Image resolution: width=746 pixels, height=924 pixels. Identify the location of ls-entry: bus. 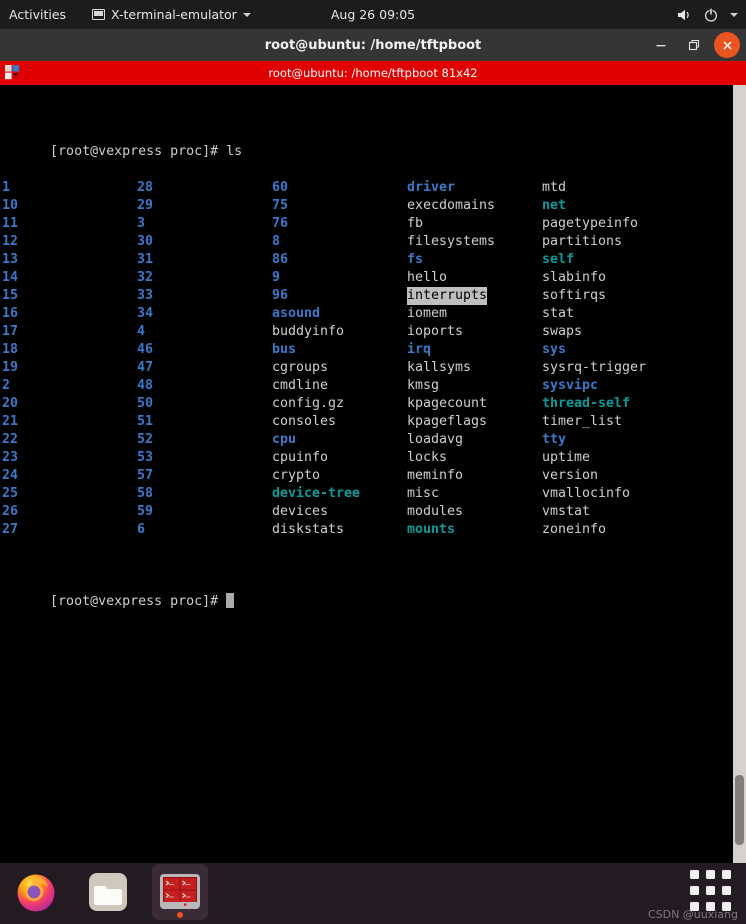
(284, 349).